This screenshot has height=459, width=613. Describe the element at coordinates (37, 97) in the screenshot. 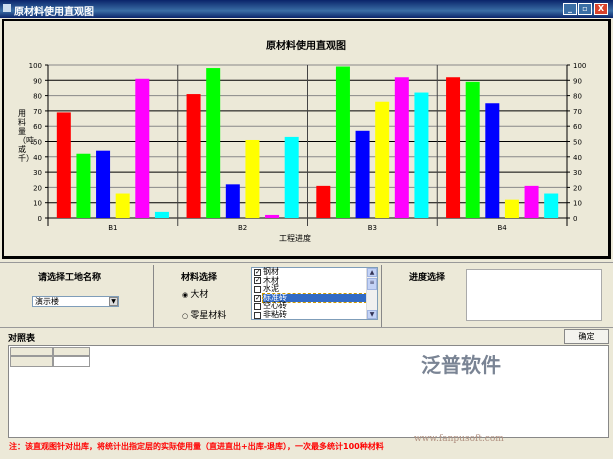

I see `y-tick-label: 80` at that location.